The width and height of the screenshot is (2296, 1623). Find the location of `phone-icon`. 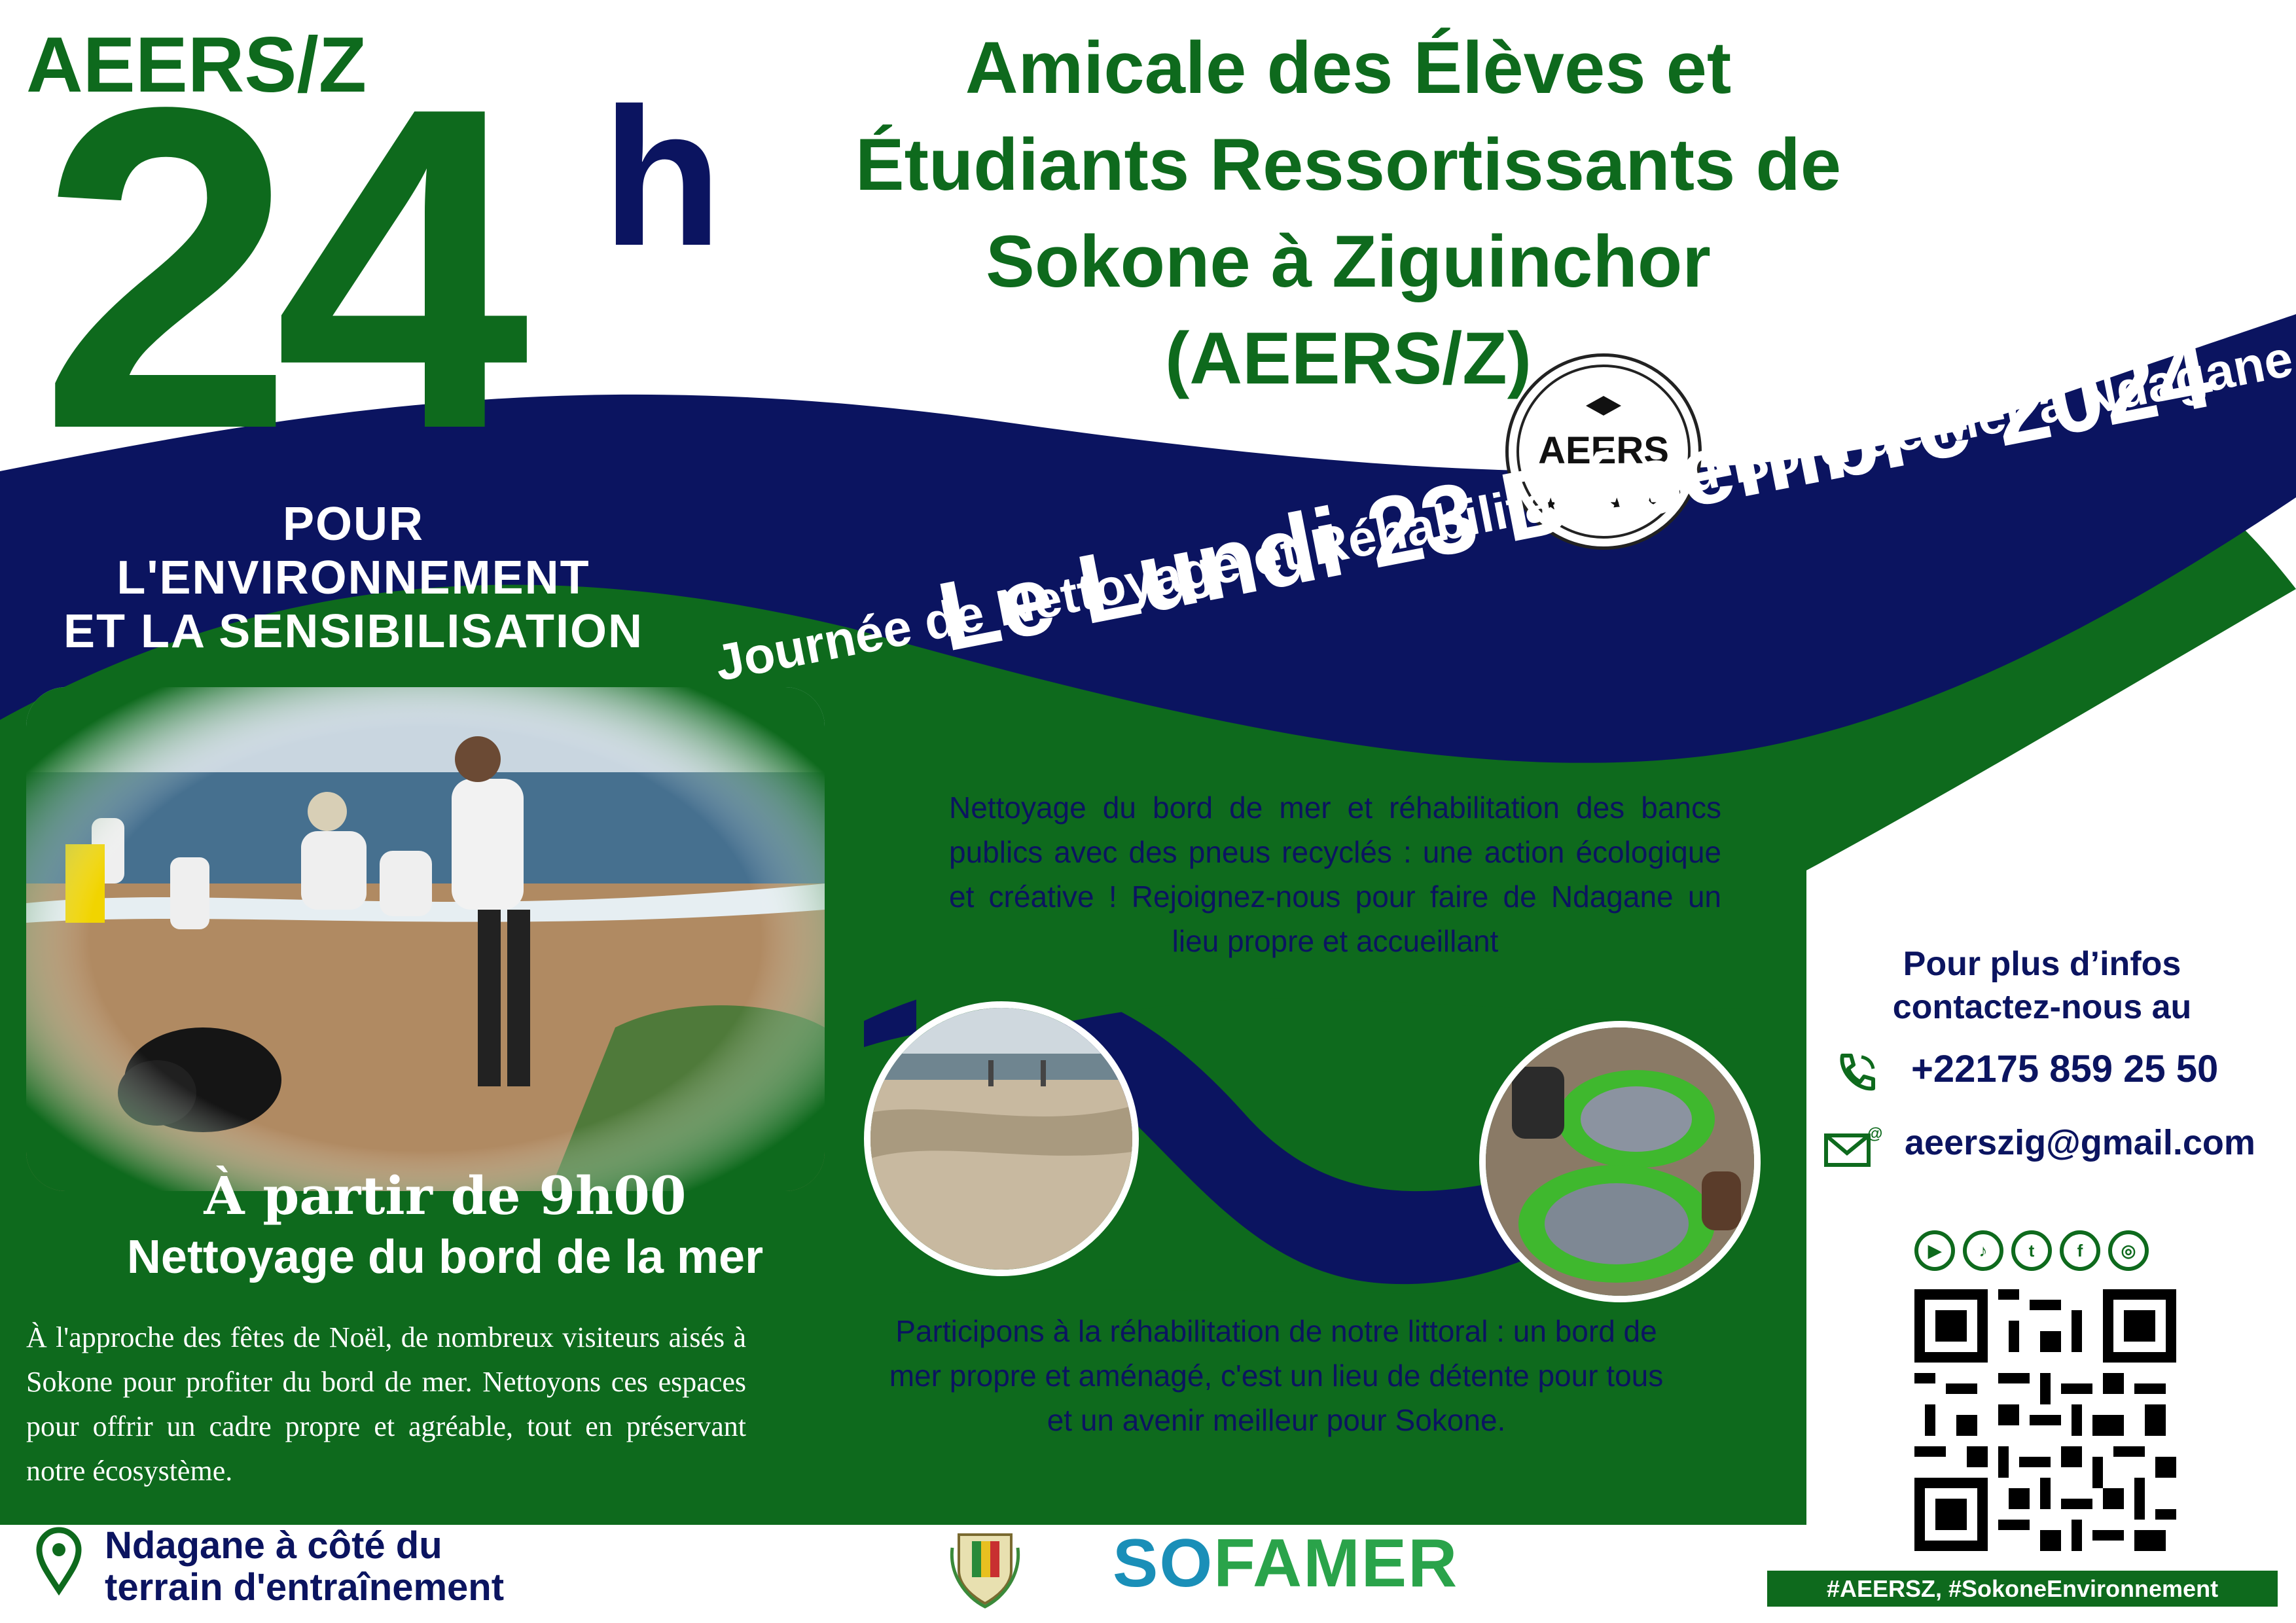

phone-icon is located at coordinates (1857, 1072).